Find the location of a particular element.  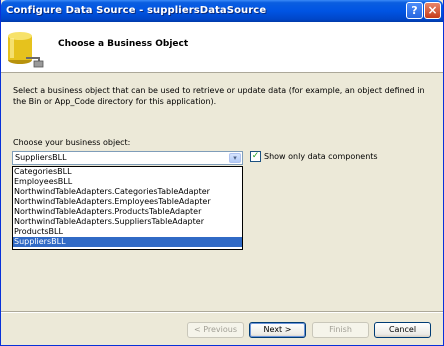

list-item: CategoriesBLL is located at coordinates (127, 172).